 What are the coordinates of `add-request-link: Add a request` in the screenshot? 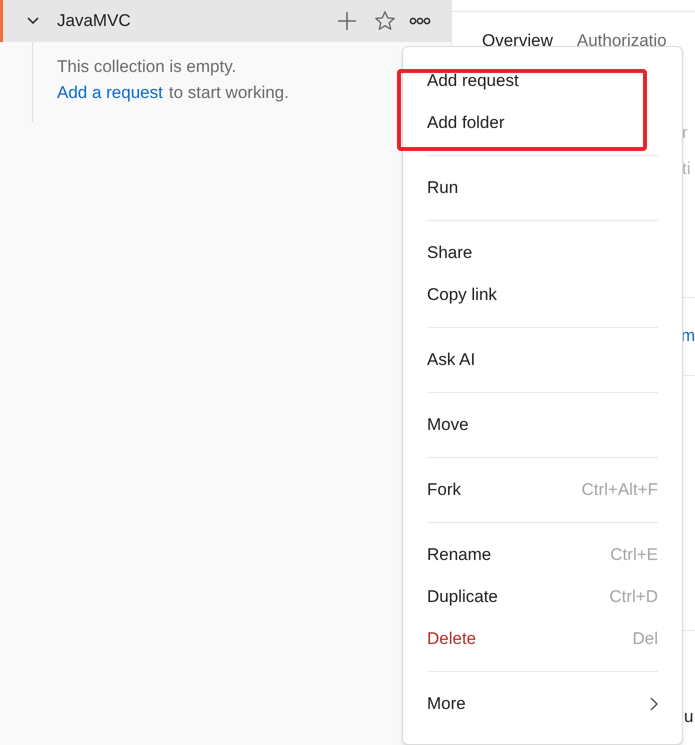 It's located at (110, 93).